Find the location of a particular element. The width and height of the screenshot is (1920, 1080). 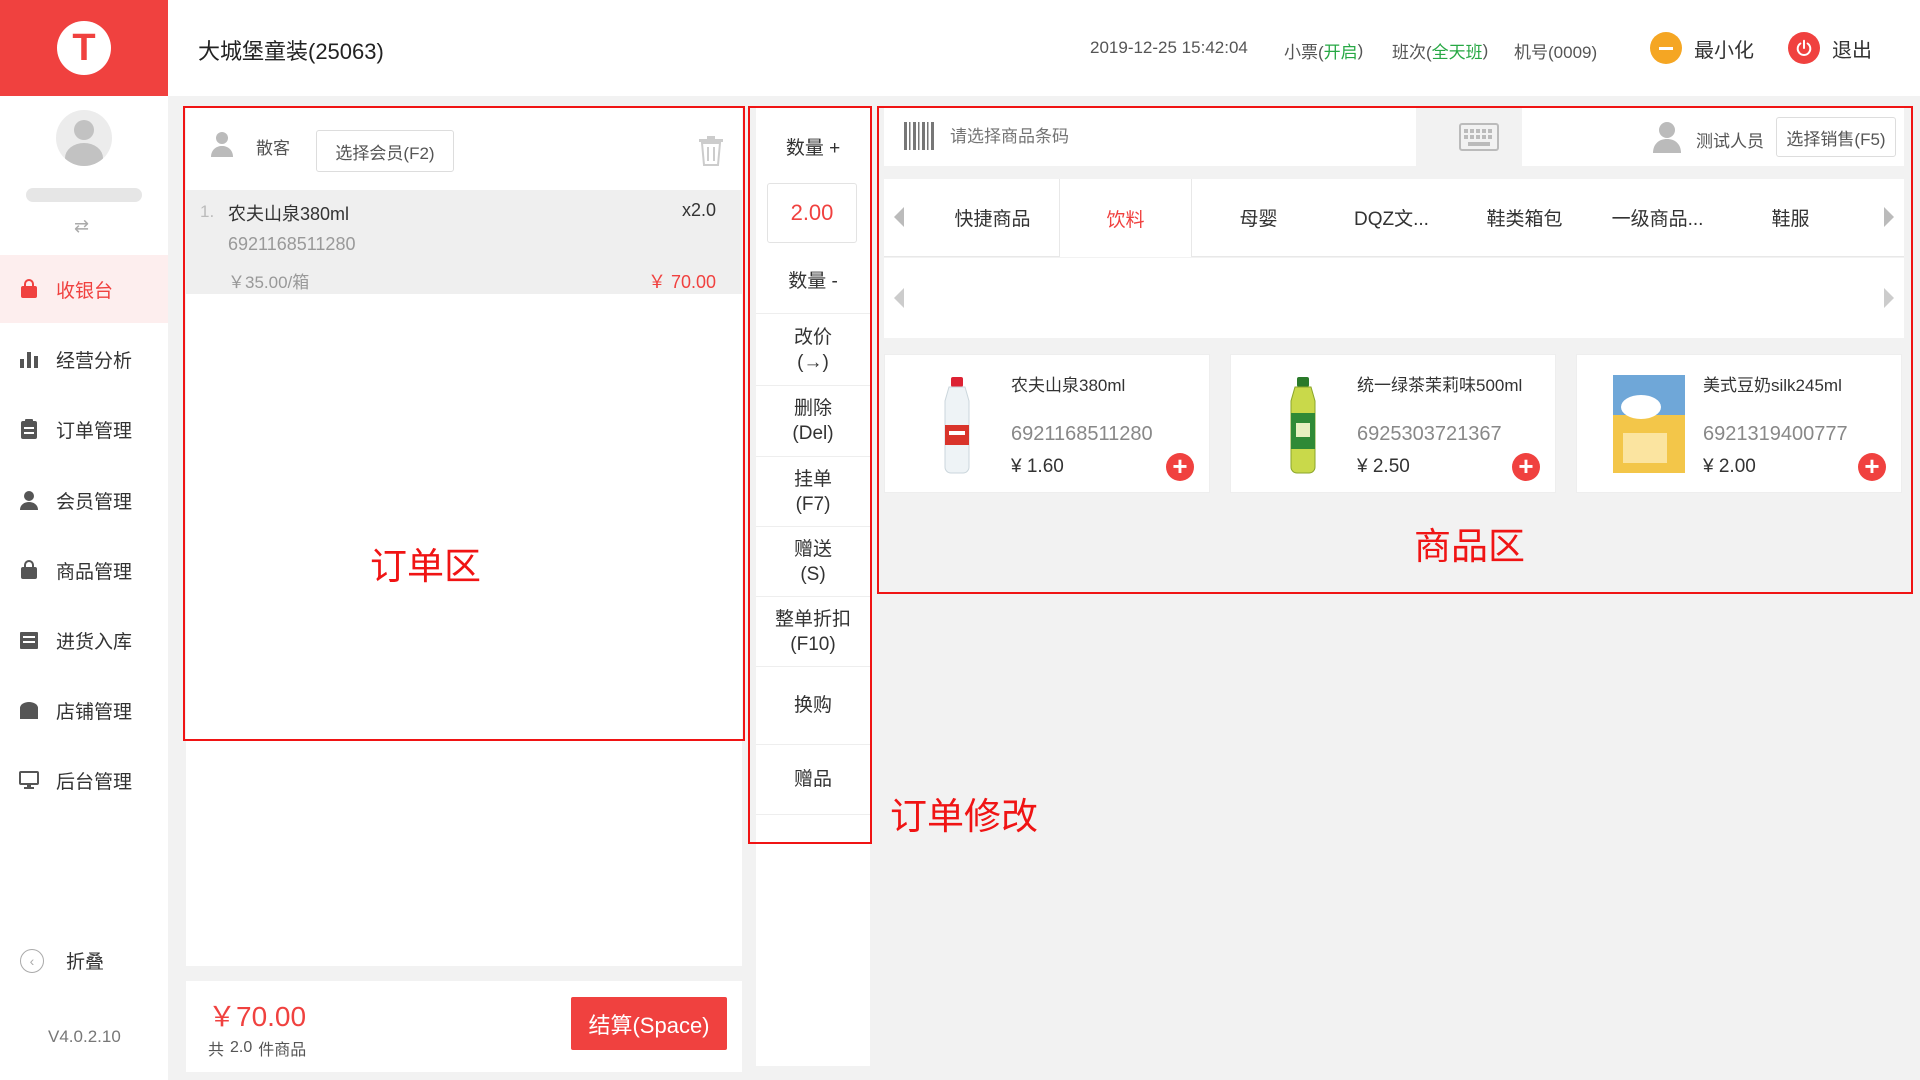

qty-value-field: 2.00 is located at coordinates (812, 213).